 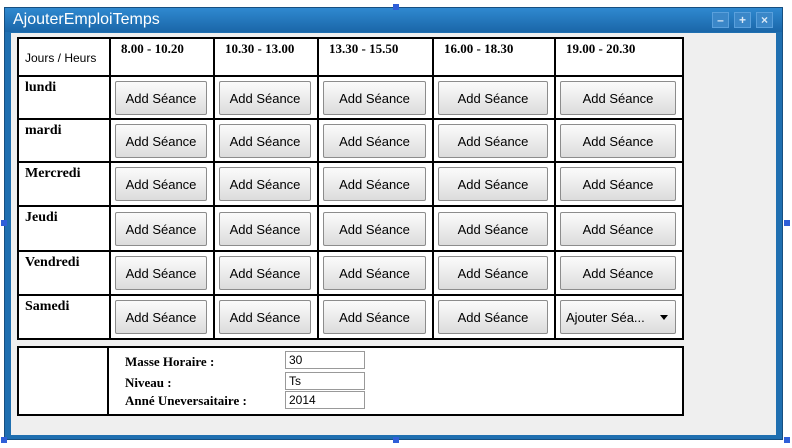 What do you see at coordinates (41, 217) in the screenshot?
I see `day-label: Jeudi` at bounding box center [41, 217].